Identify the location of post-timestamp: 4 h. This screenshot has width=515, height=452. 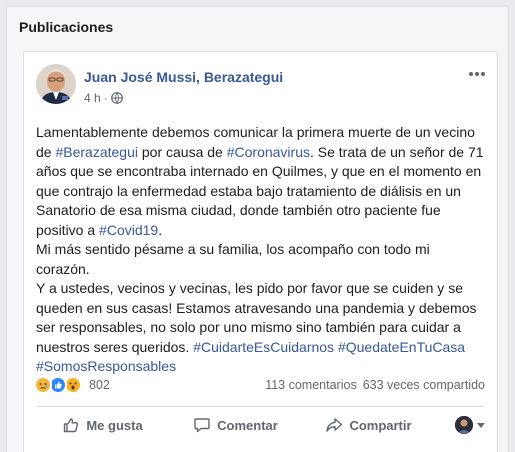
(92, 98).